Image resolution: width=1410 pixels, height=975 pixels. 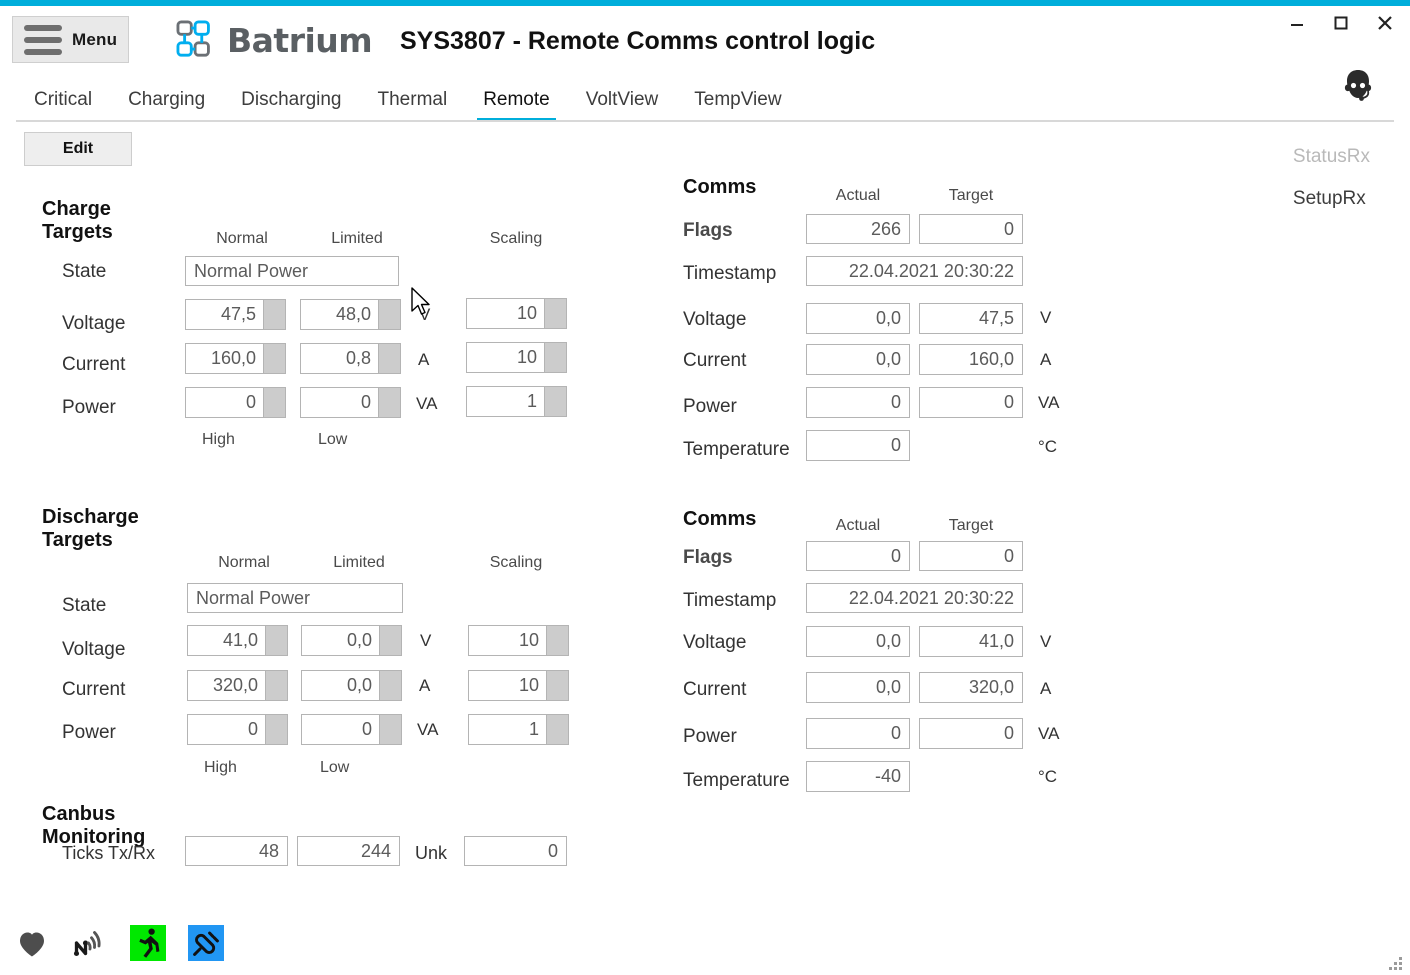 What do you see at coordinates (516, 313) in the screenshot?
I see `charge-voltage-scaling-input: 10` at bounding box center [516, 313].